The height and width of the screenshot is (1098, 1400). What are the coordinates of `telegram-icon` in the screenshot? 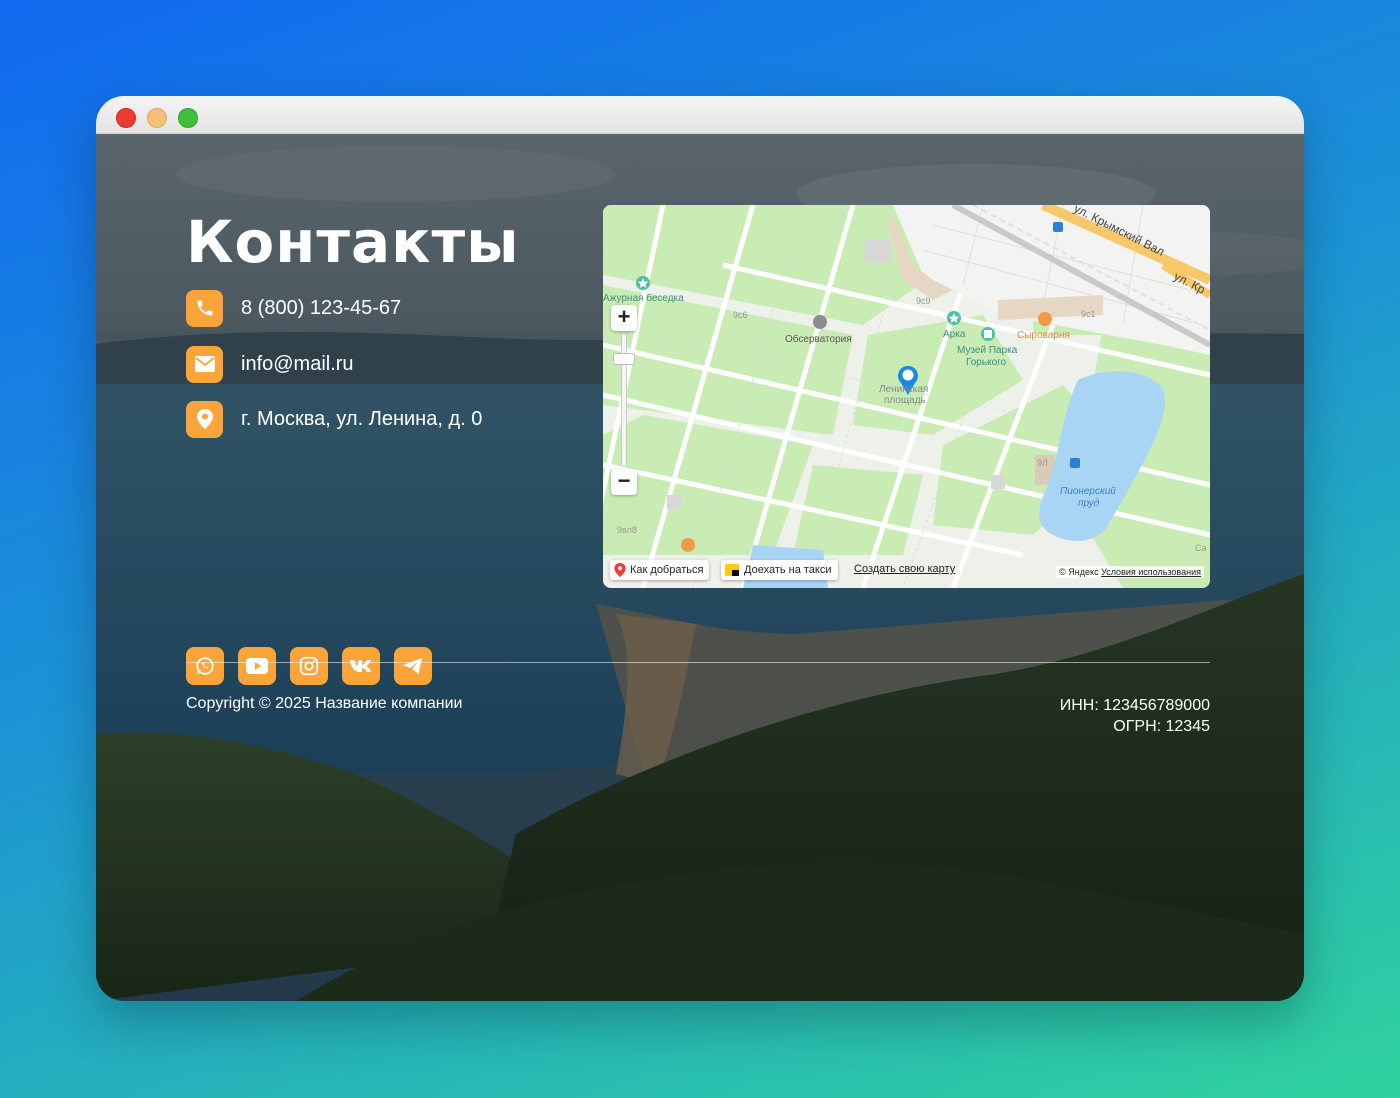 It's located at (413, 666).